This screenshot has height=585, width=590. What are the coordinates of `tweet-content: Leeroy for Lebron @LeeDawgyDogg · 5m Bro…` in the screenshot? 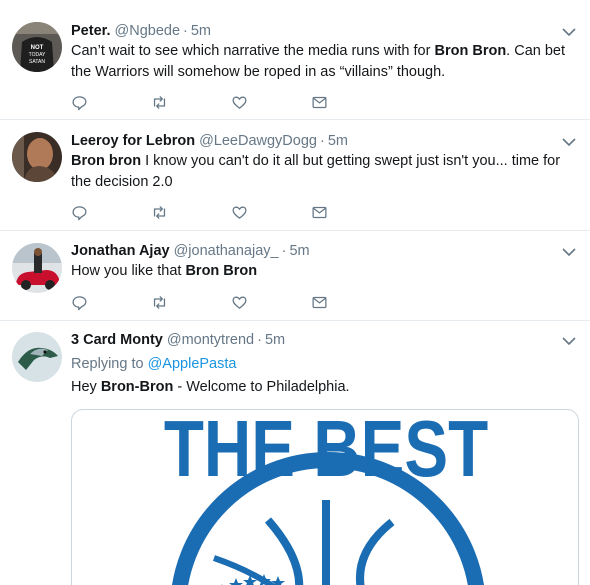 It's located at (324, 162).